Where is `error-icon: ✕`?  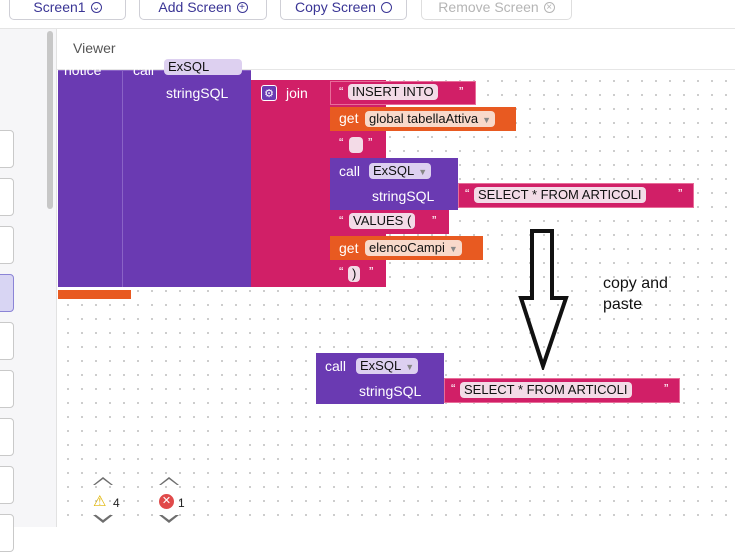 error-icon: ✕ is located at coordinates (166, 501).